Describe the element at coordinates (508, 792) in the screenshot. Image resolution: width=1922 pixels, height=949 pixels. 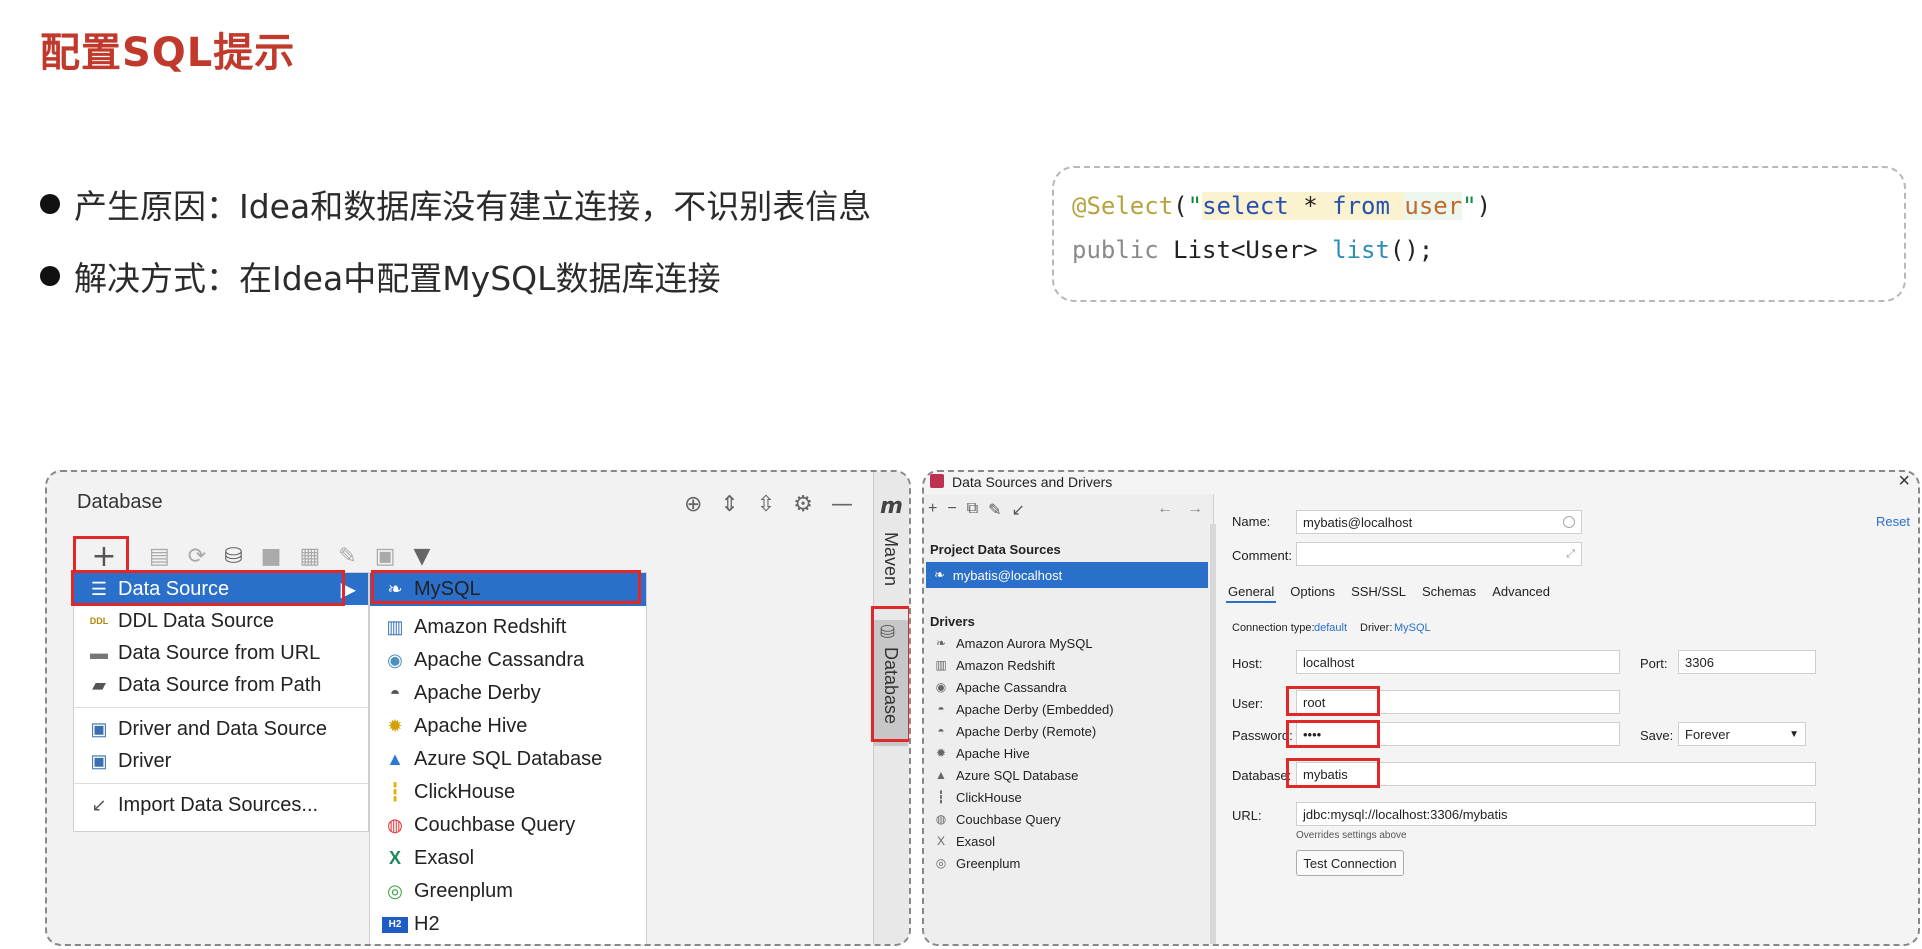
I see `submenu-item-clickhouse: ┇ ClickHouse` at that location.